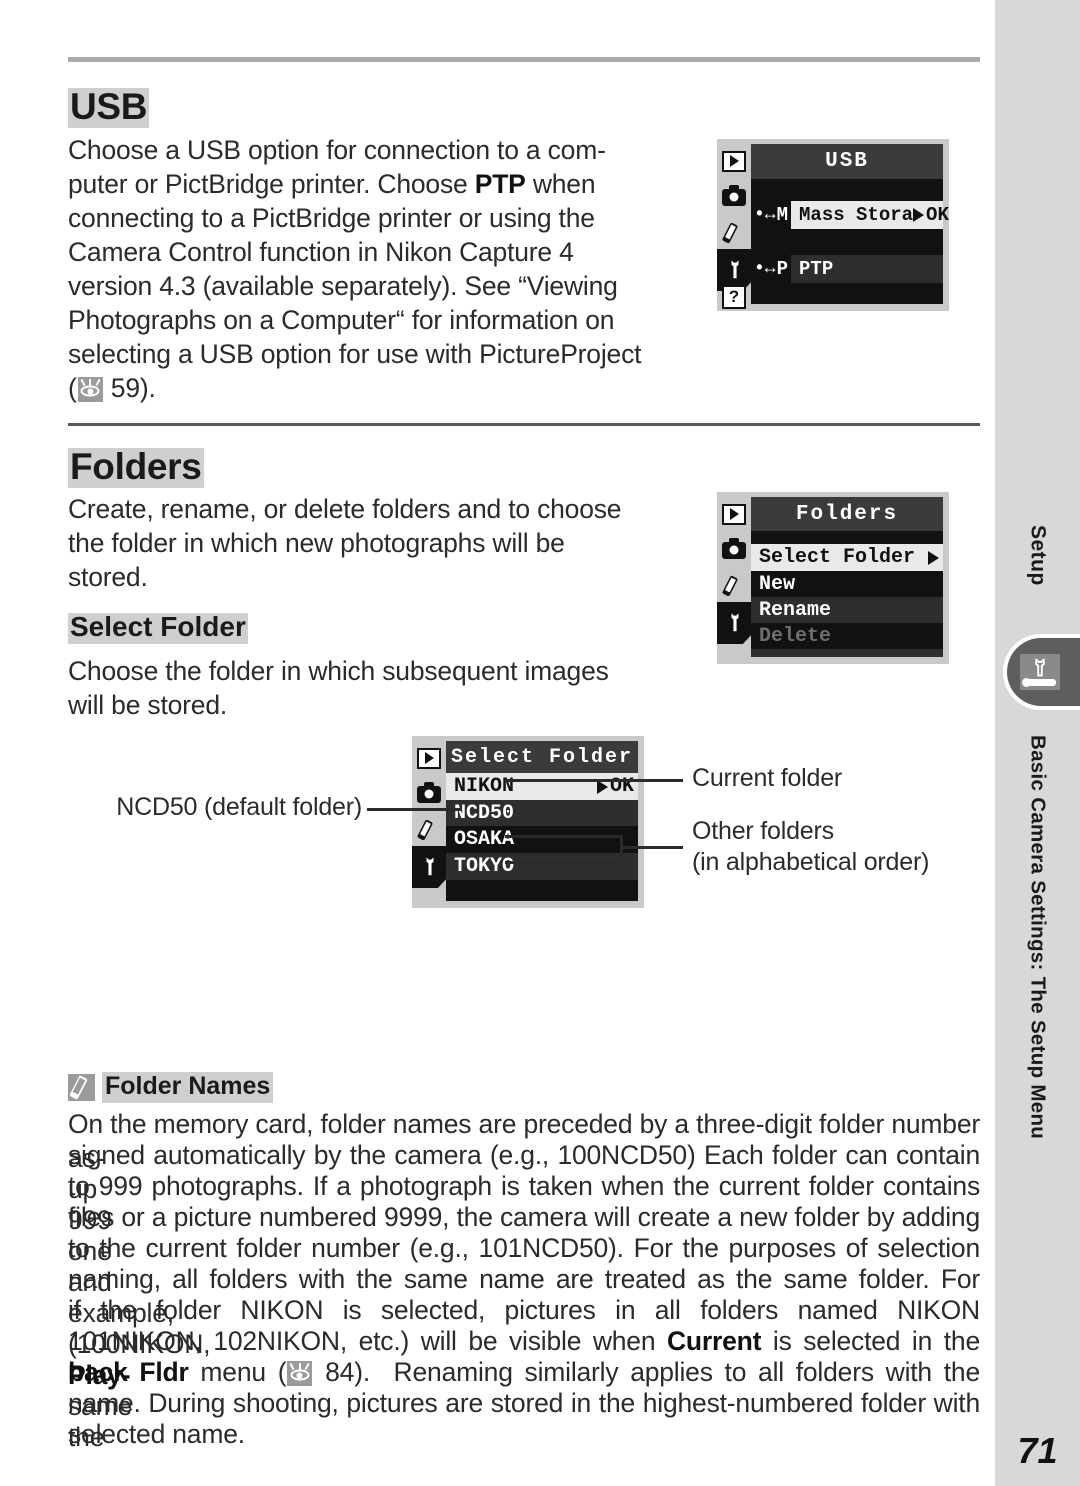 Image resolution: width=1080 pixels, height=1486 pixels. What do you see at coordinates (484, 866) in the screenshot?
I see `select-folder-item-tokyo-label: TOKYO` at bounding box center [484, 866].